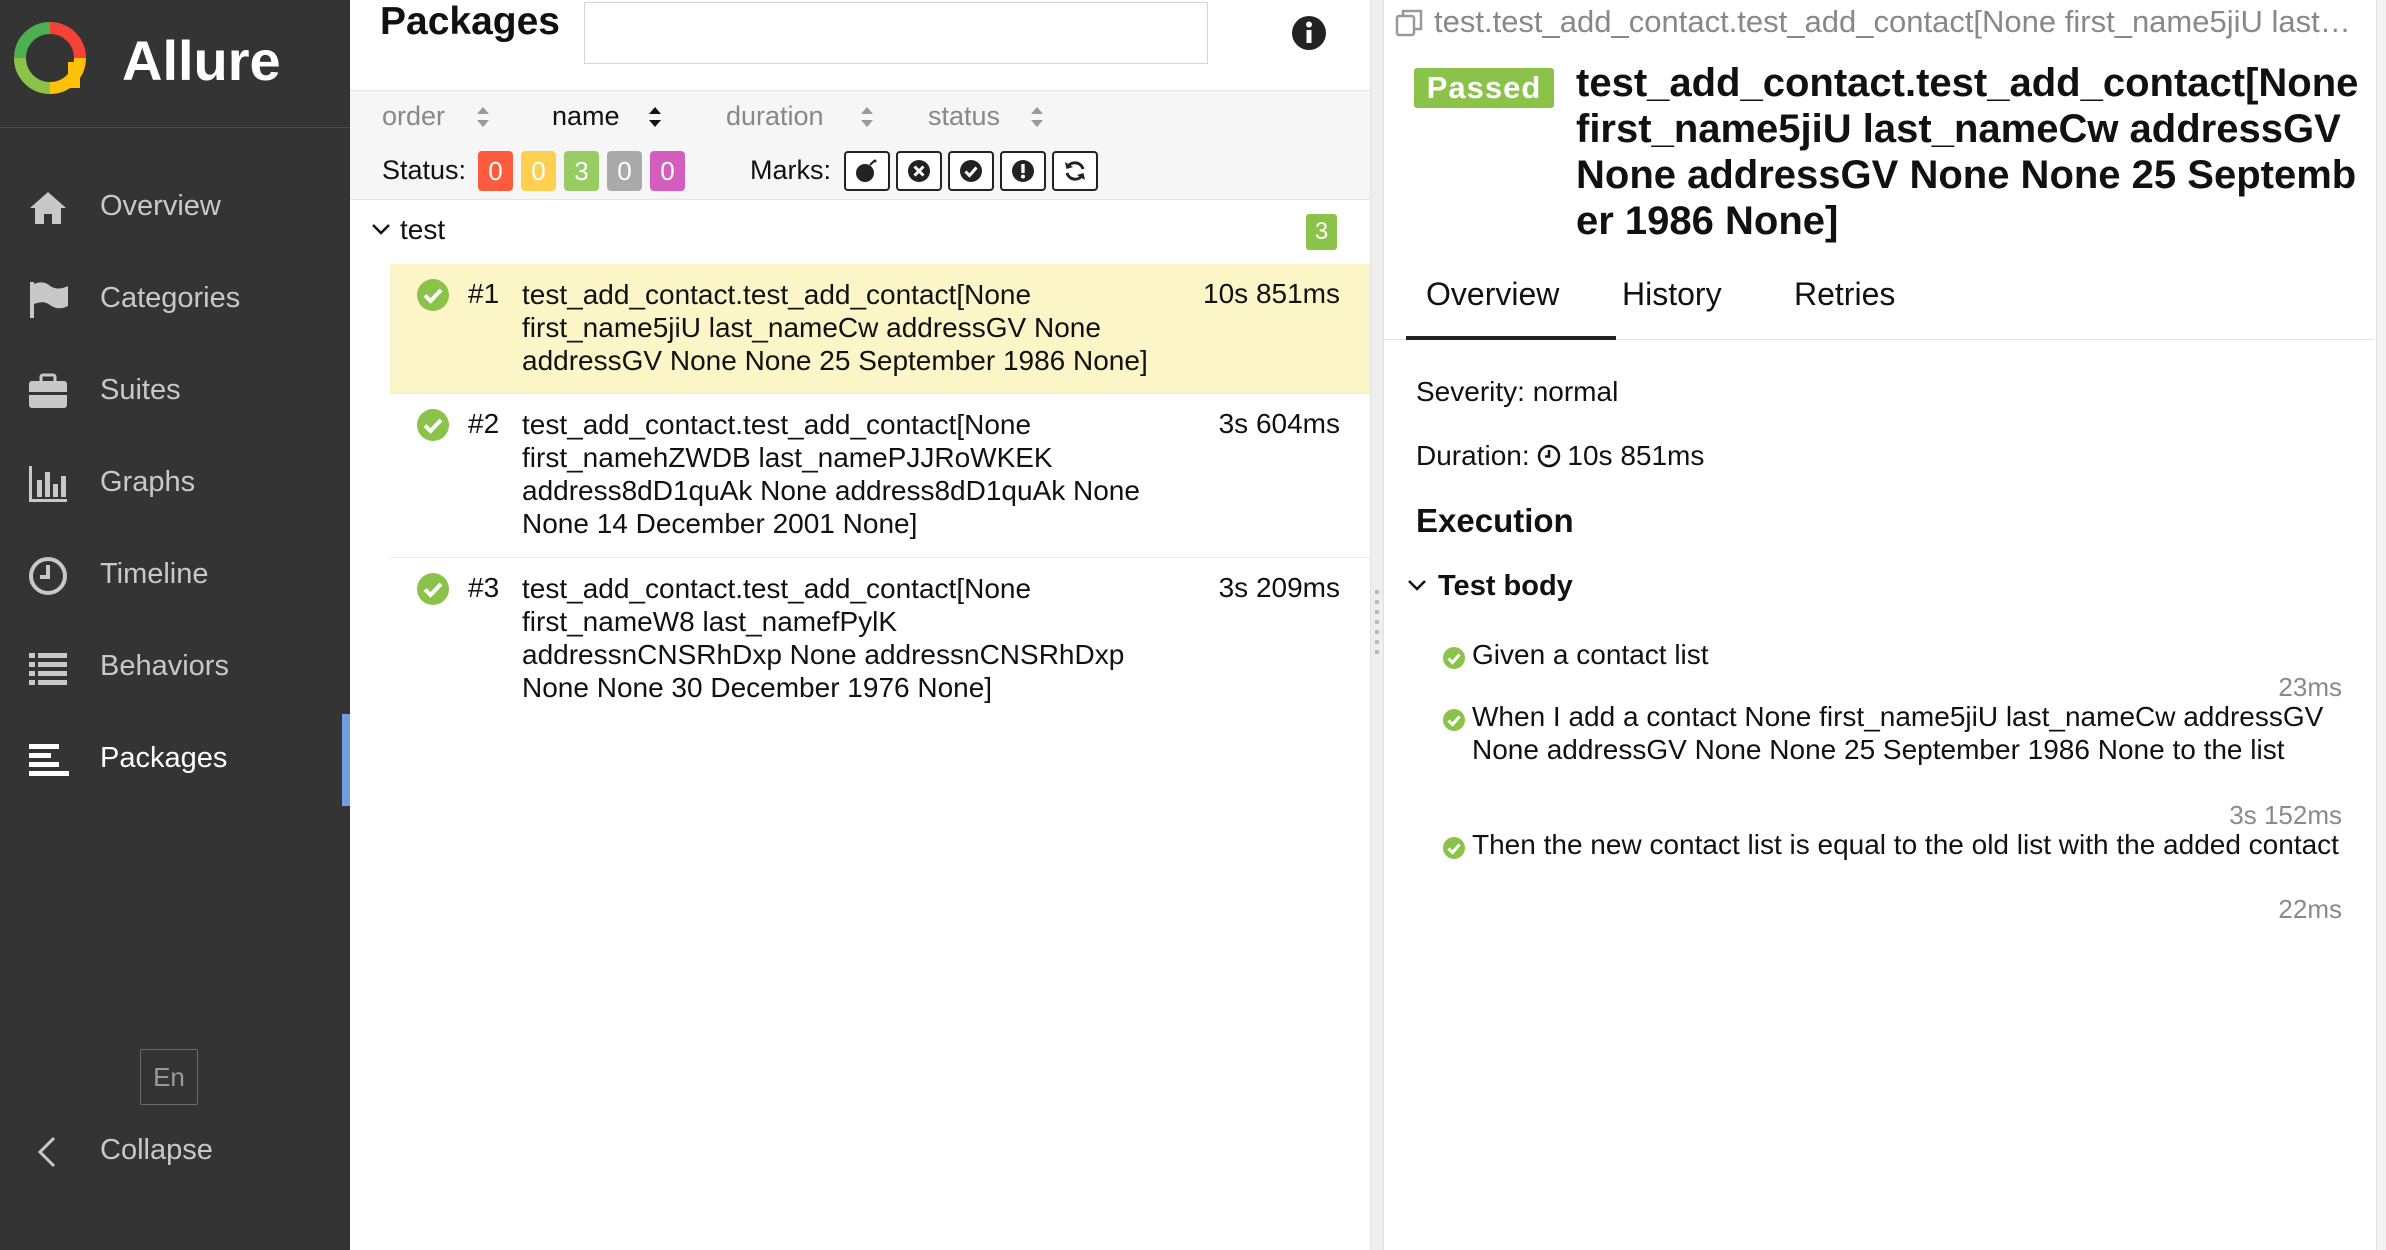 This screenshot has height=1250, width=2386. I want to click on bomb-icon, so click(866, 170).